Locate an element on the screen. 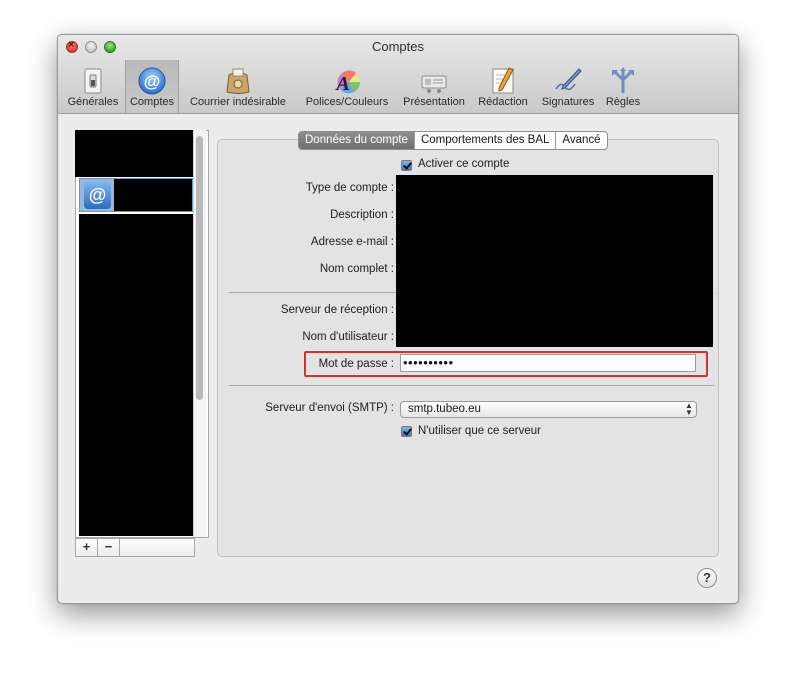 This screenshot has height=681, width=794. toolbar-item-presentation: Présentation is located at coordinates (434, 86).